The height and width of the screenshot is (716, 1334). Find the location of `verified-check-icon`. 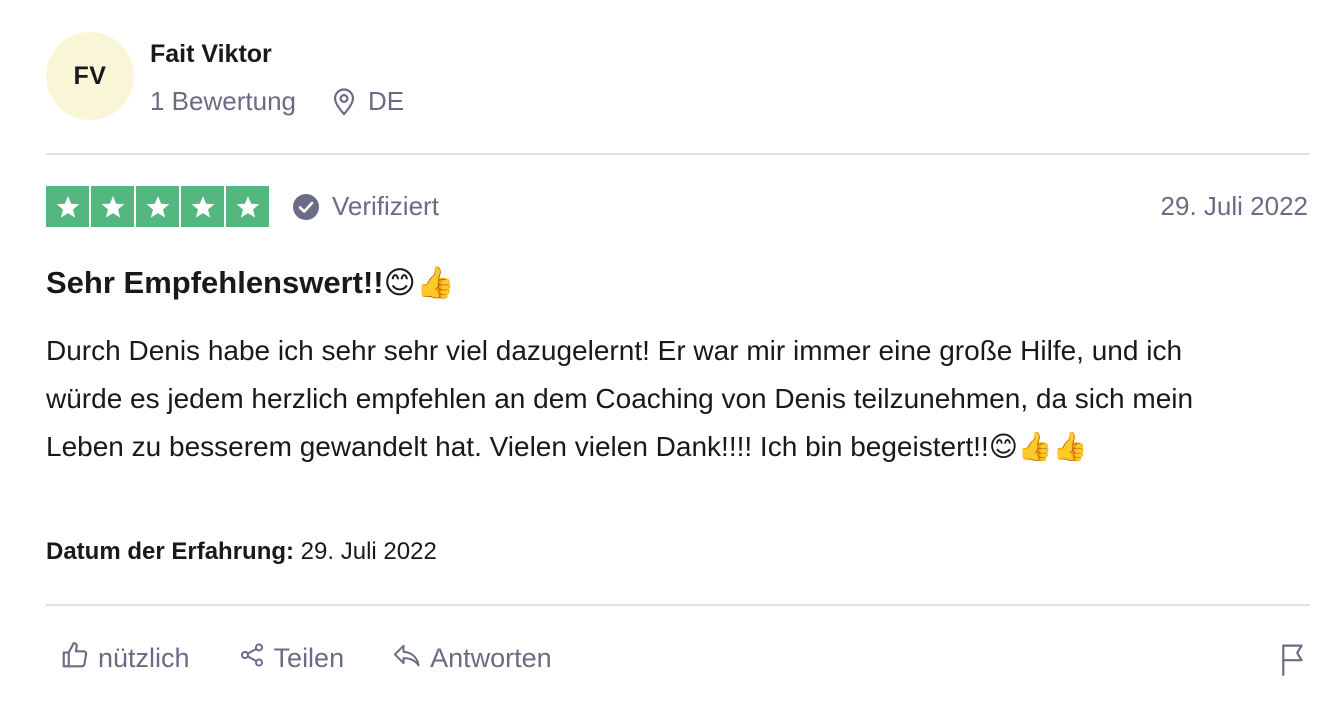

verified-check-icon is located at coordinates (306, 207).